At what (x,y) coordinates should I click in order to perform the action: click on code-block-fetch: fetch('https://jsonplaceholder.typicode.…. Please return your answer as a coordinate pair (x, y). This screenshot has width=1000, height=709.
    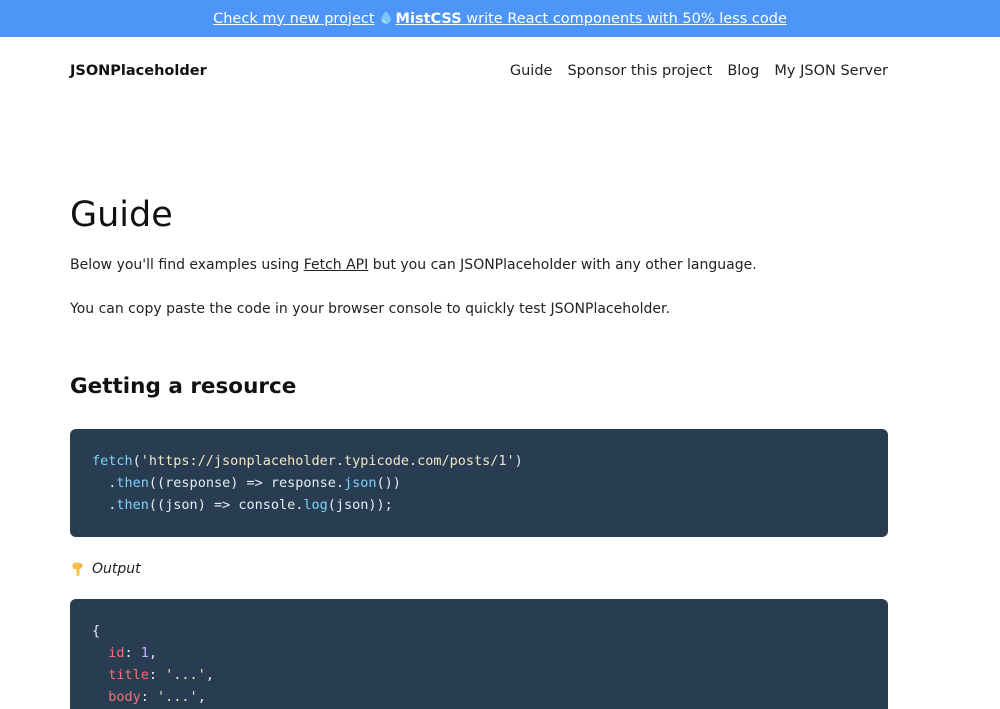
    Looking at the image, I should click on (479, 483).